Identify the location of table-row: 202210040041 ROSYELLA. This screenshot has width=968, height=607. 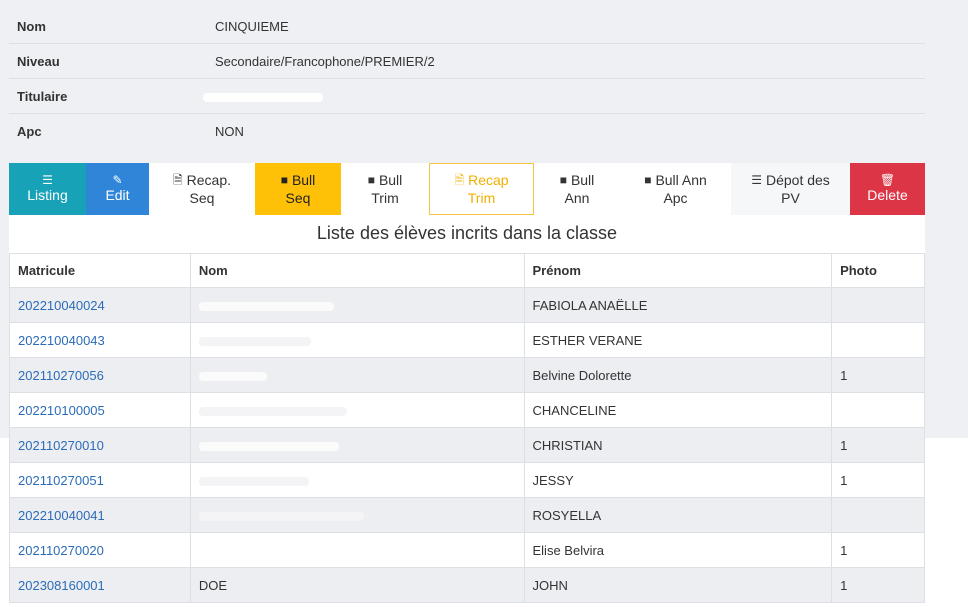
(467, 515).